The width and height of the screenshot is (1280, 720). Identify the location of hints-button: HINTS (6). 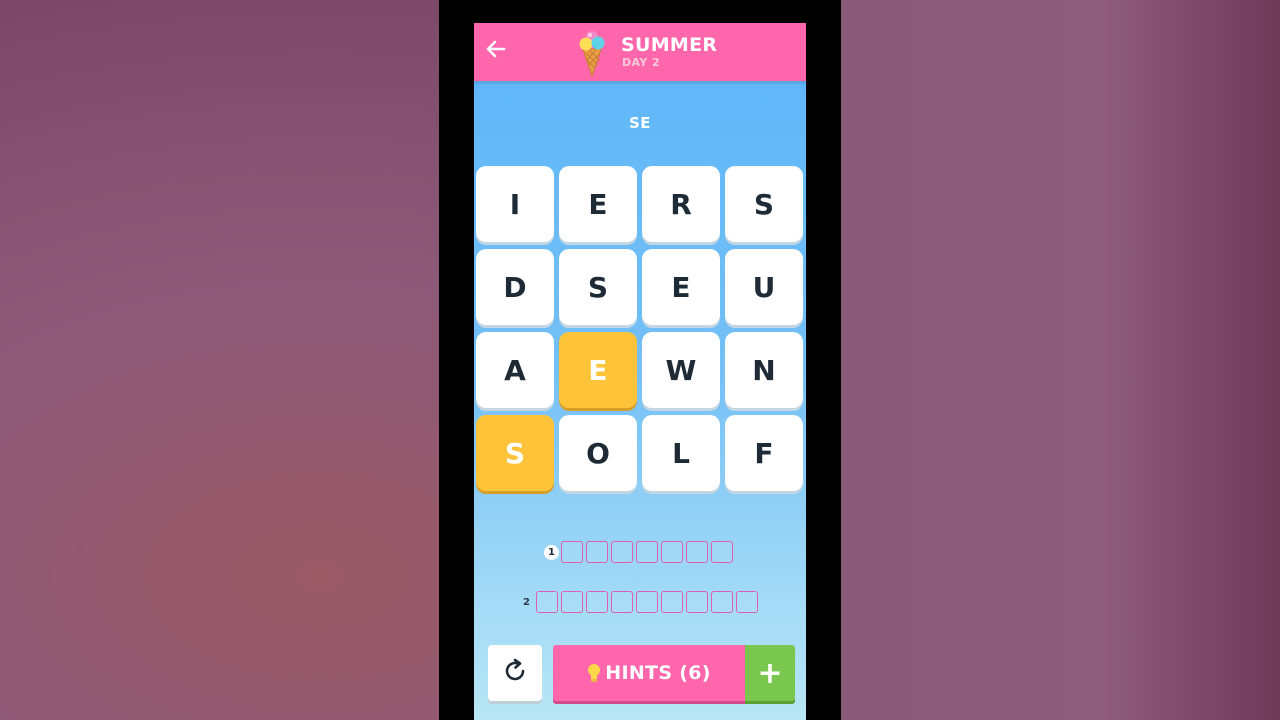
(649, 673).